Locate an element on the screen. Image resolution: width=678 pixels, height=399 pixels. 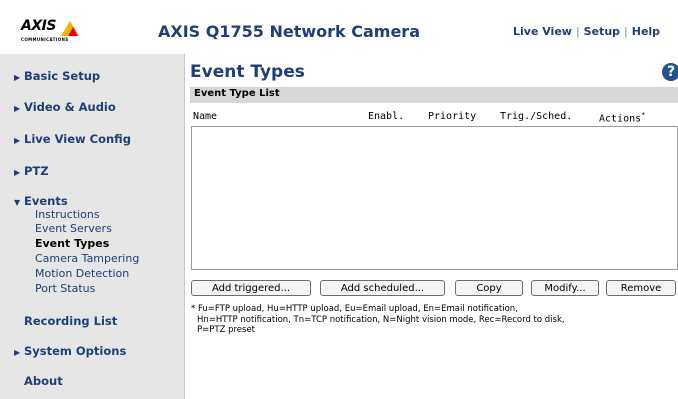
nav-live-view-link: Live View is located at coordinates (542, 31).